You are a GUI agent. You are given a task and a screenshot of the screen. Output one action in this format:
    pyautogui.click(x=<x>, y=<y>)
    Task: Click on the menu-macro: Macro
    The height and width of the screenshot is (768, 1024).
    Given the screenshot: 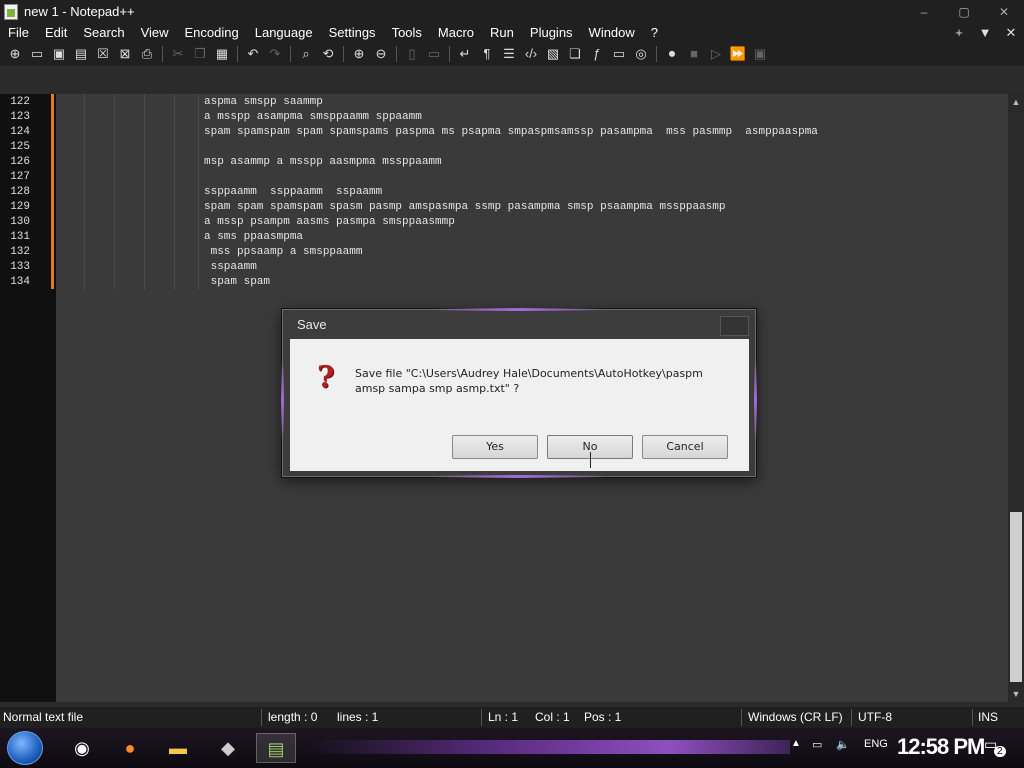 What is the action you would take?
    pyautogui.click(x=456, y=32)
    